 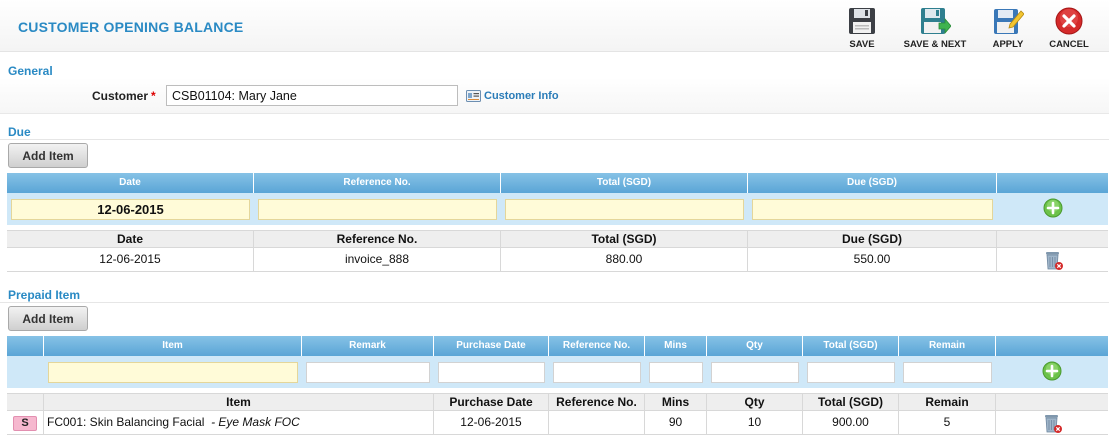 What do you see at coordinates (377, 183) in the screenshot?
I see `due-col-reference: Reference No.` at bounding box center [377, 183].